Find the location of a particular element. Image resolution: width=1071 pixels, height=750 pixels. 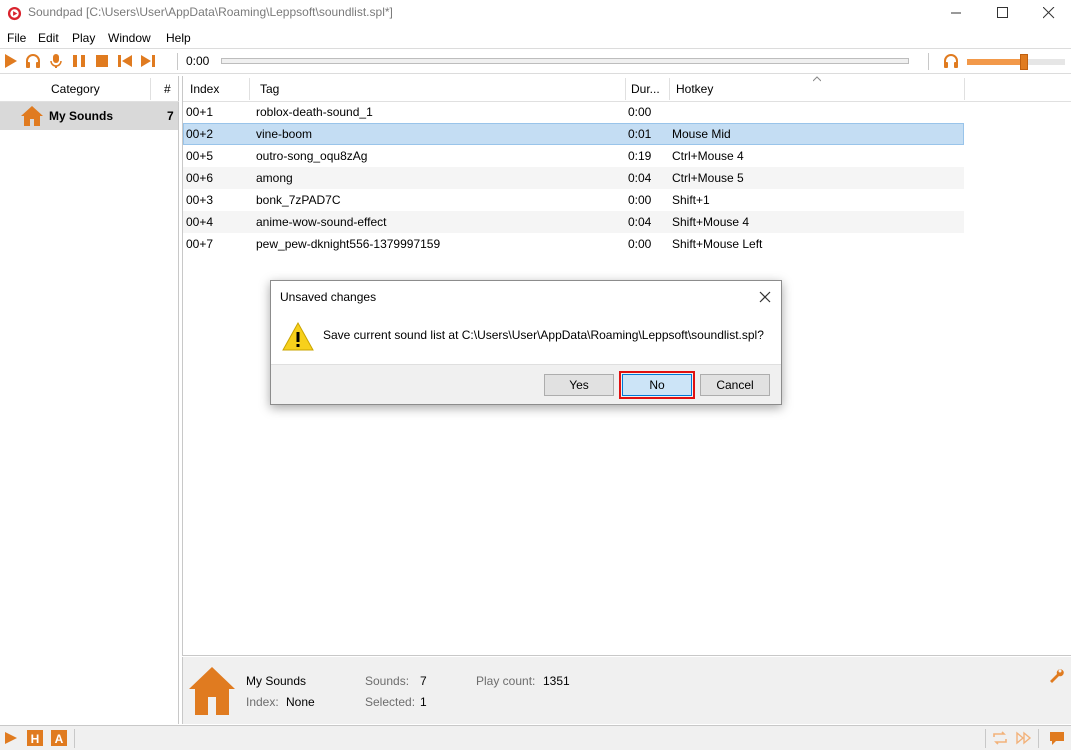

time-display: 0:00 is located at coordinates (198, 61).